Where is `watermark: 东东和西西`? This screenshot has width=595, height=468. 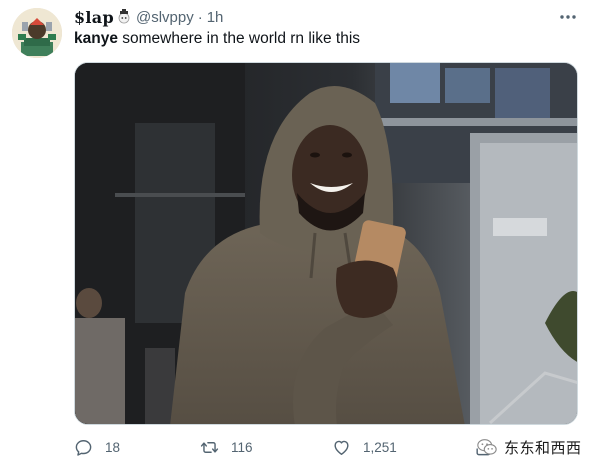 watermark: 东东和西西 is located at coordinates (529, 447).